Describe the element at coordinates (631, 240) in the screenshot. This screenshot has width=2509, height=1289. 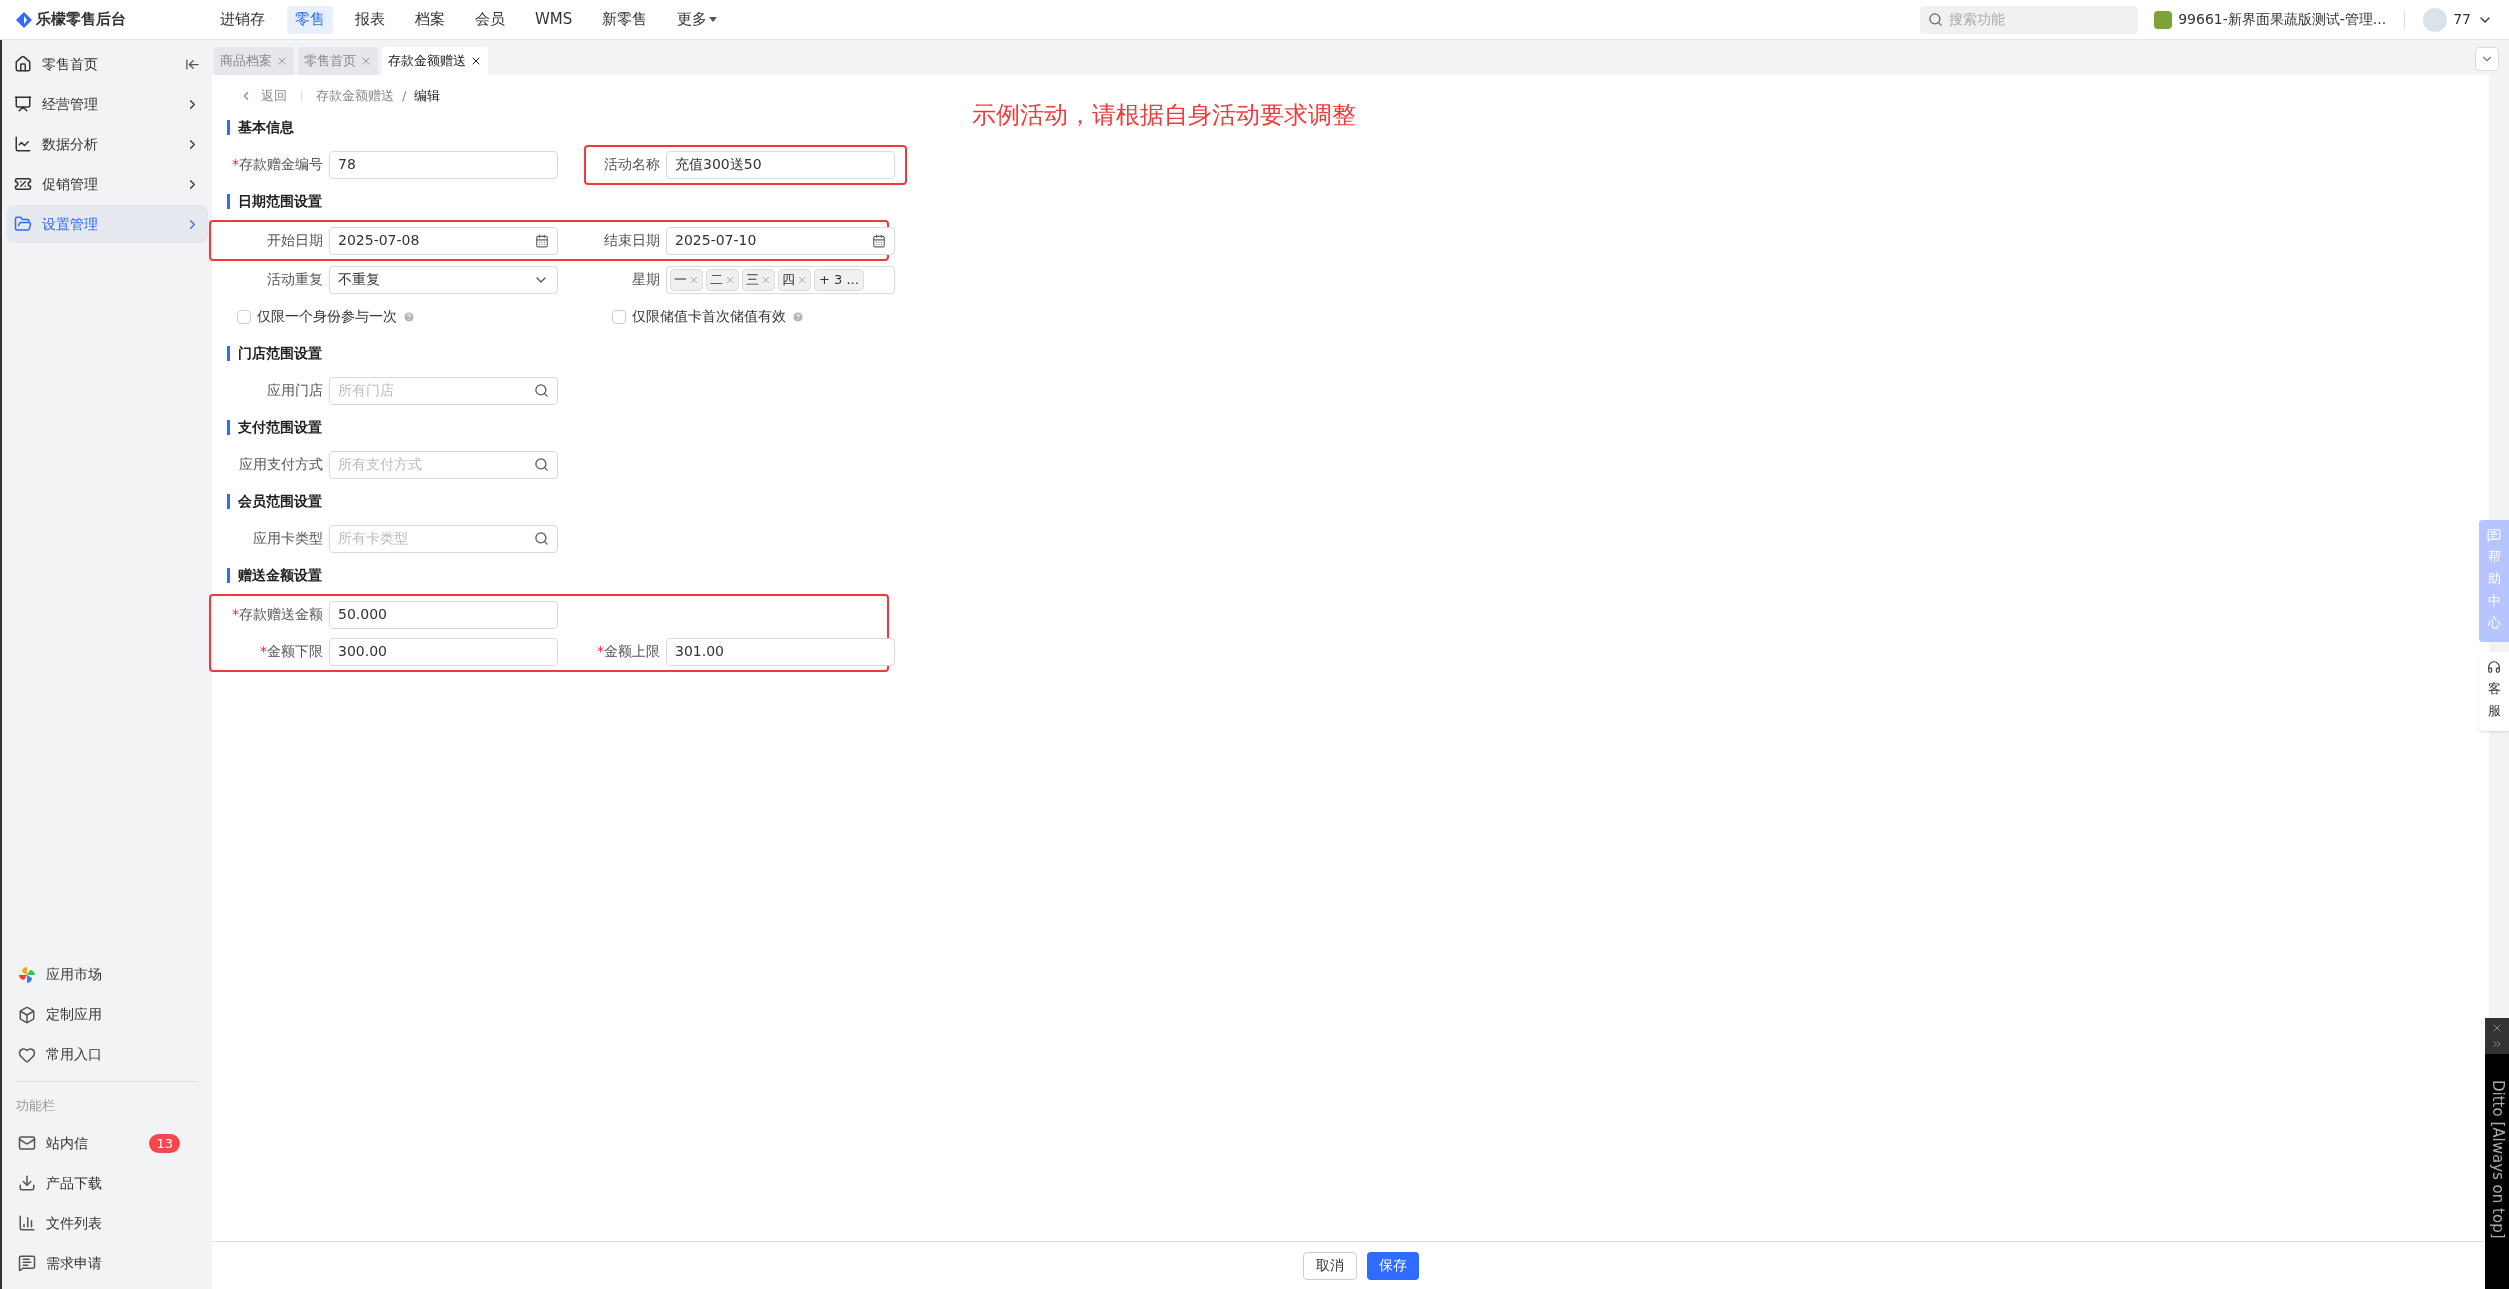
I see `field-label: 结束日期` at that location.